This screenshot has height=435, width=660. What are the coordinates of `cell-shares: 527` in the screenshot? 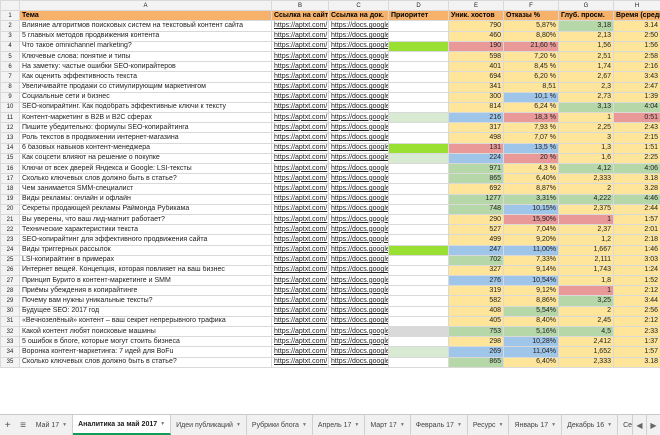 It's located at (476, 230).